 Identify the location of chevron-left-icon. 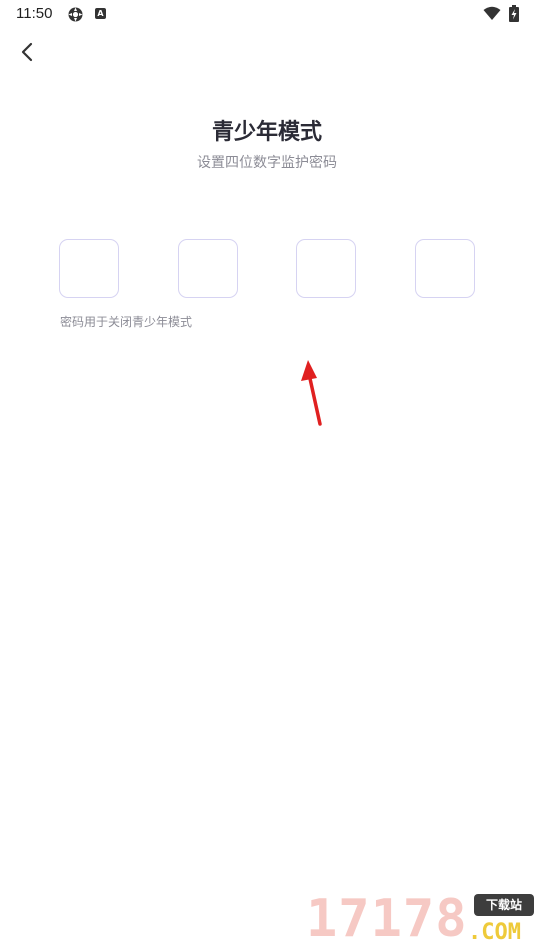
(27, 52).